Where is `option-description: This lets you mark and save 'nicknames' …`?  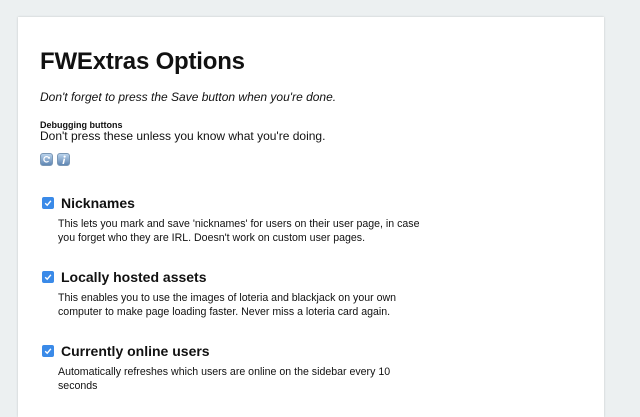
option-description: This lets you mark and save 'nicknames' … is located at coordinates (239, 231).